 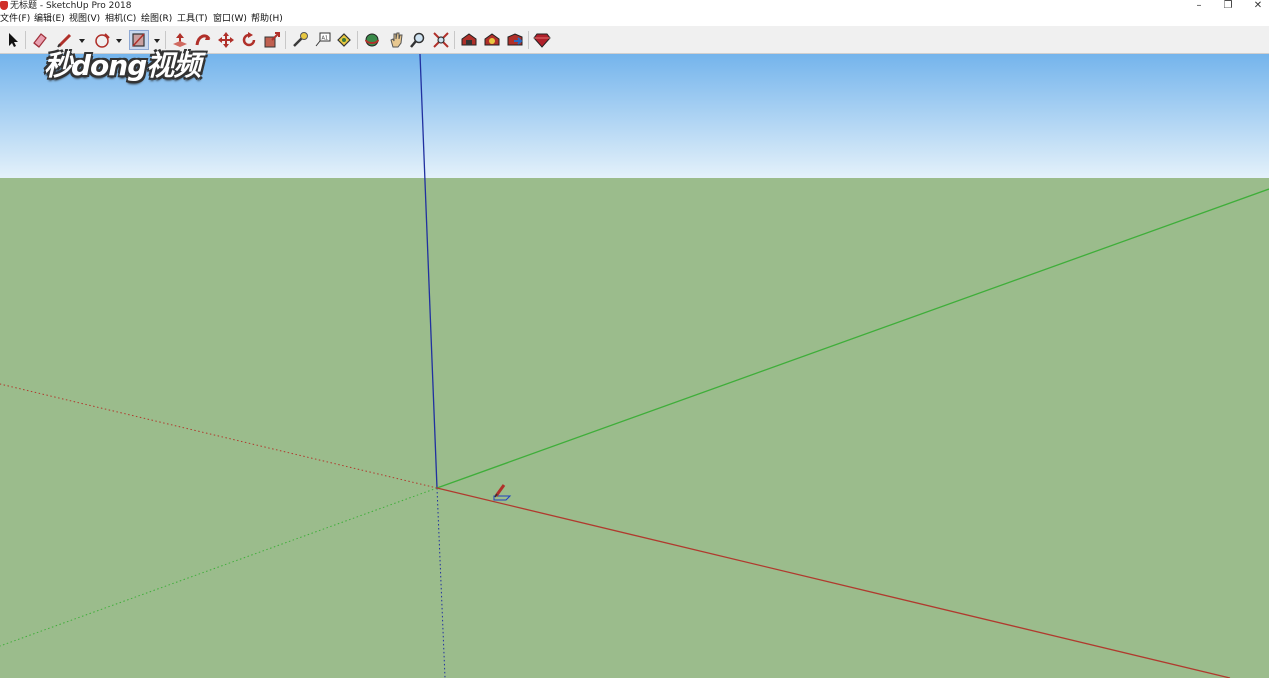 What do you see at coordinates (219, 436) in the screenshot?
I see `red-axis-negative` at bounding box center [219, 436].